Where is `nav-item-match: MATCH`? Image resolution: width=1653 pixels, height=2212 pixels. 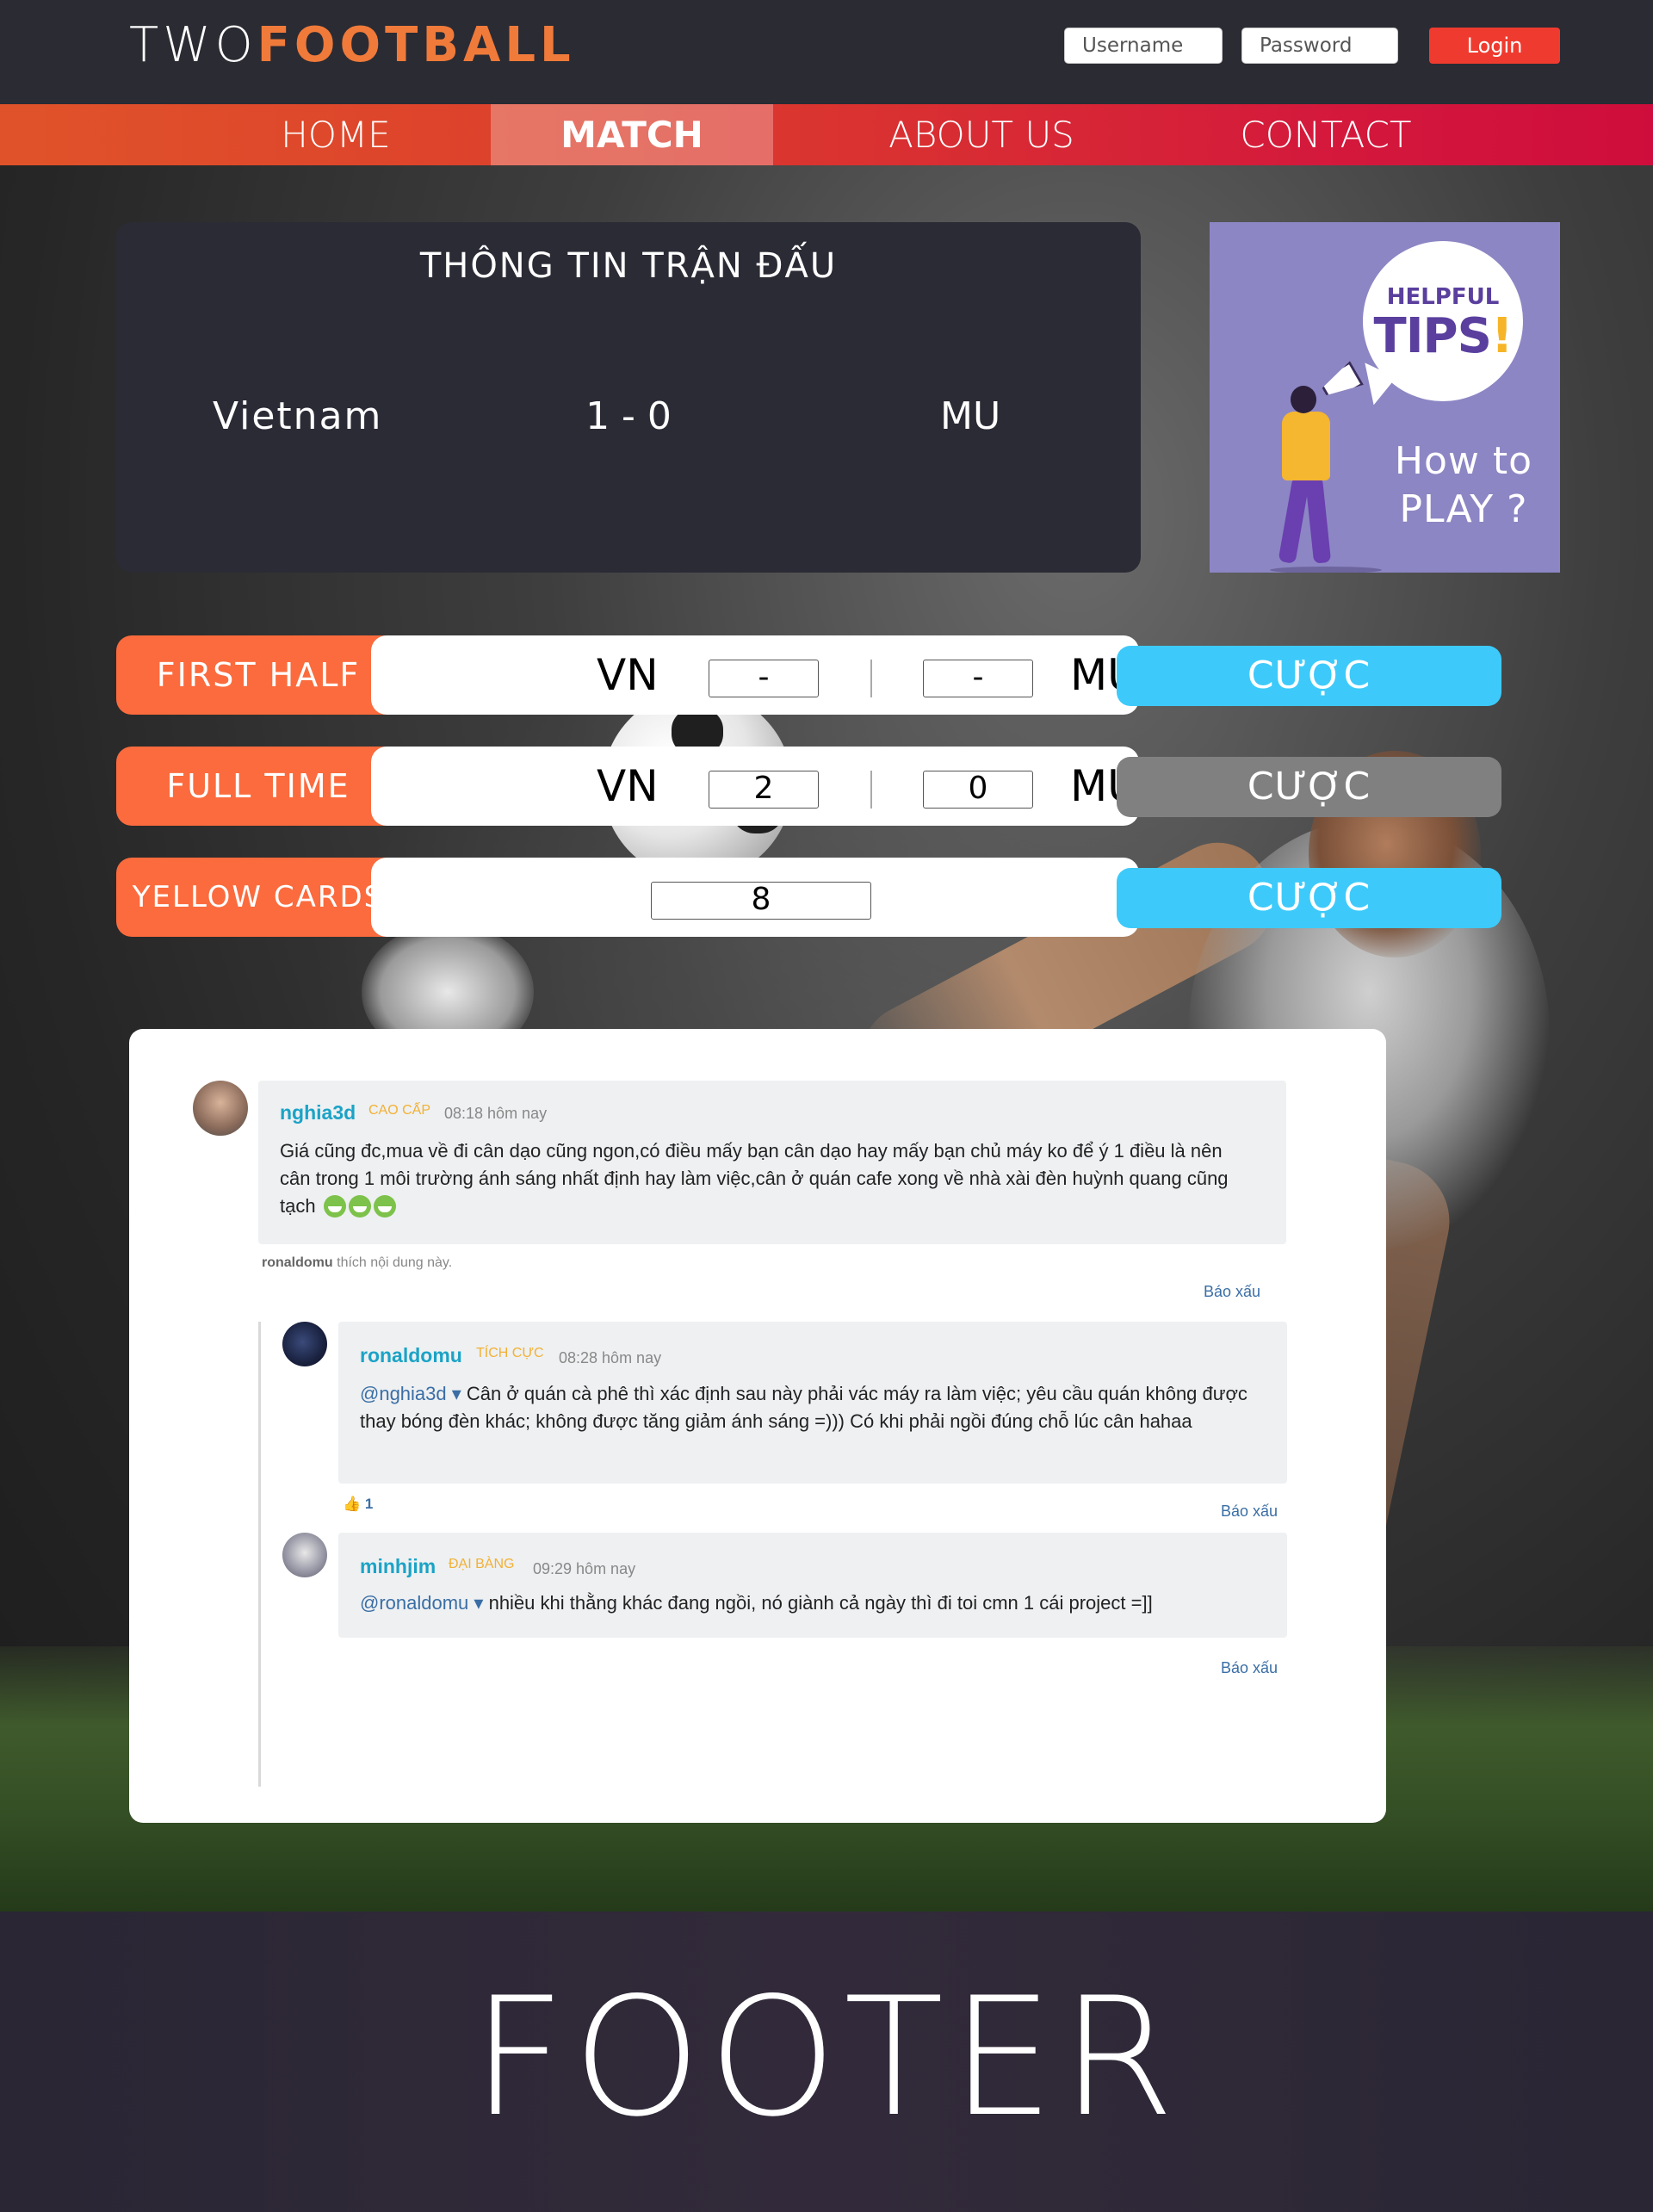 nav-item-match: MATCH is located at coordinates (632, 134).